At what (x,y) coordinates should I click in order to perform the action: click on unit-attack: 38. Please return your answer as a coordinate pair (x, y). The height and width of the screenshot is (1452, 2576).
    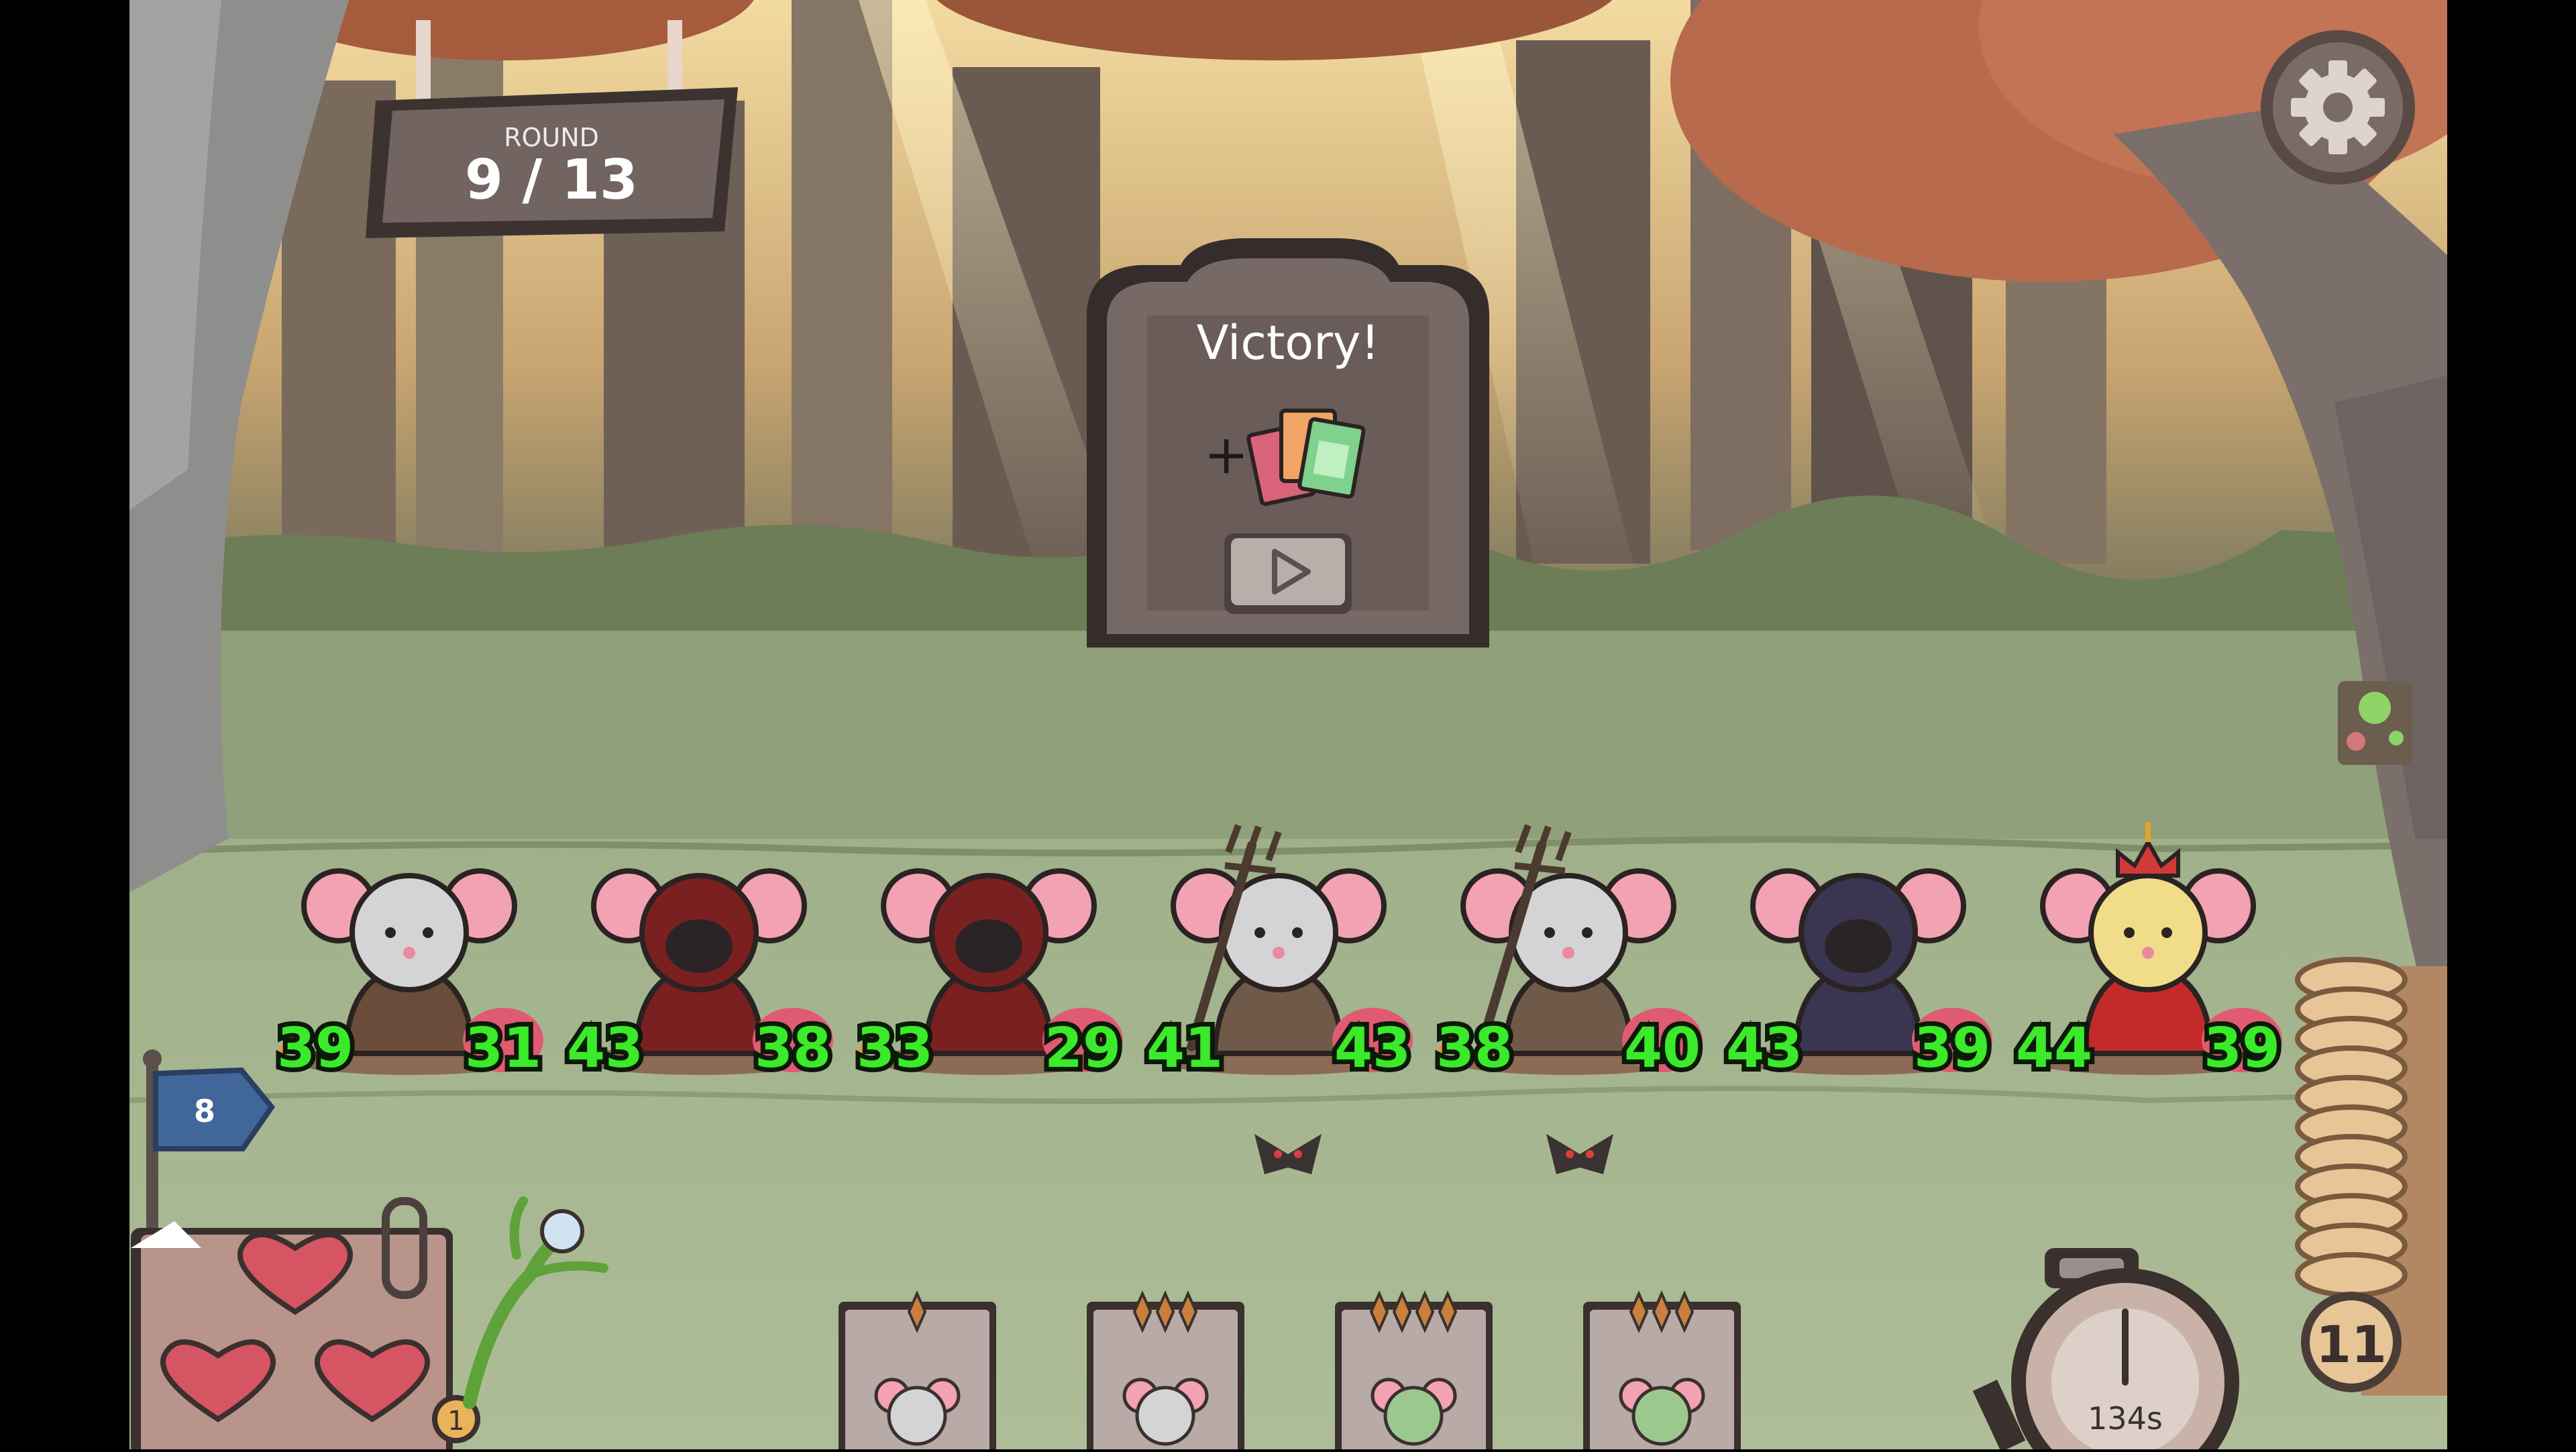
    Looking at the image, I should click on (1474, 1049).